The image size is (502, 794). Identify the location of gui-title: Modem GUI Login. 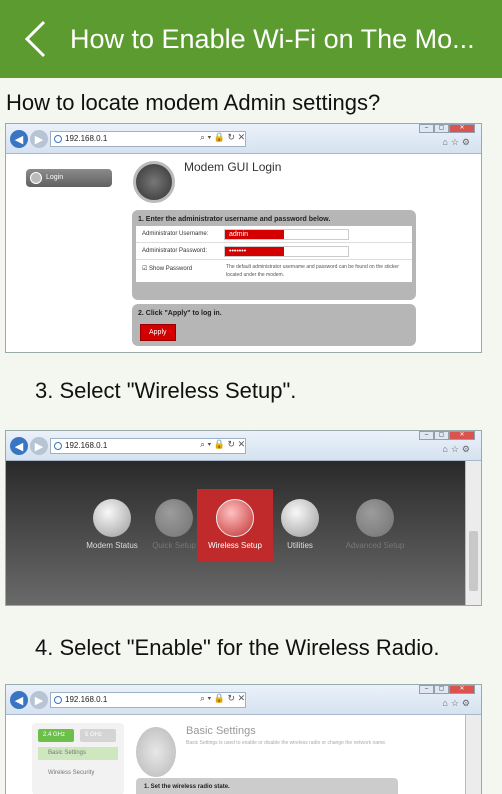
(233, 167).